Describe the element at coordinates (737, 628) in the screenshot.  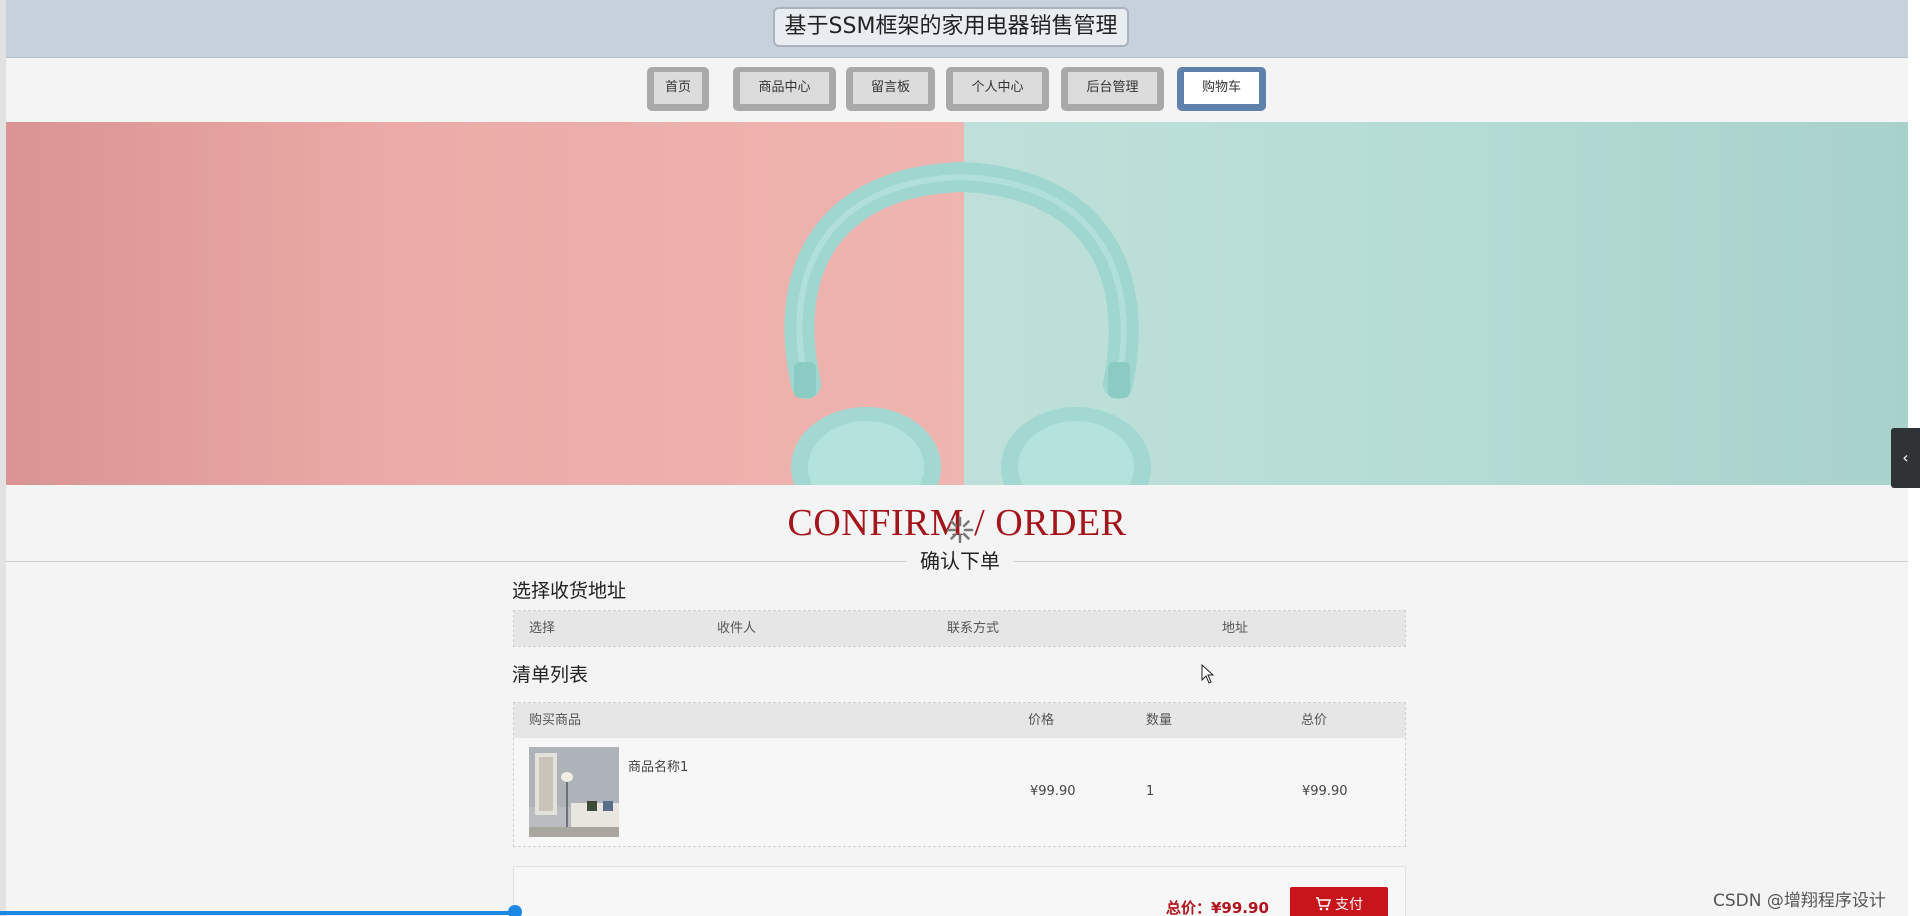
I see `address-col-recipient: 收件人` at that location.